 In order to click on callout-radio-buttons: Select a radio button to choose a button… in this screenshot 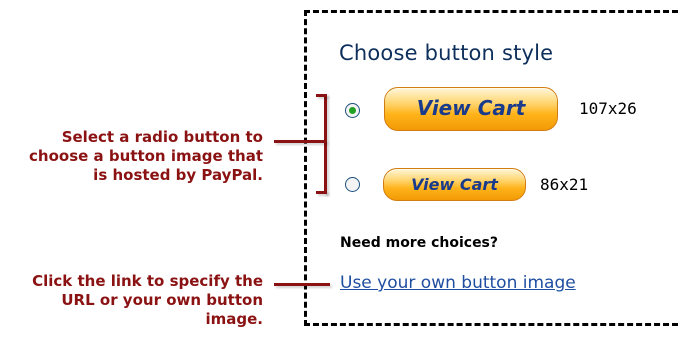, I will do `click(146, 156)`.